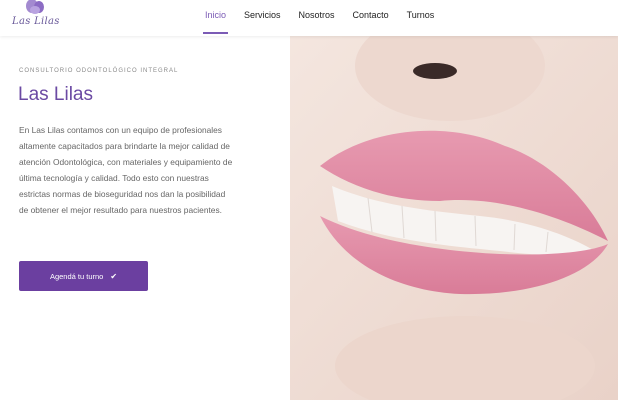  What do you see at coordinates (36, 21) in the screenshot?
I see `logo-text: Las Lilas` at bounding box center [36, 21].